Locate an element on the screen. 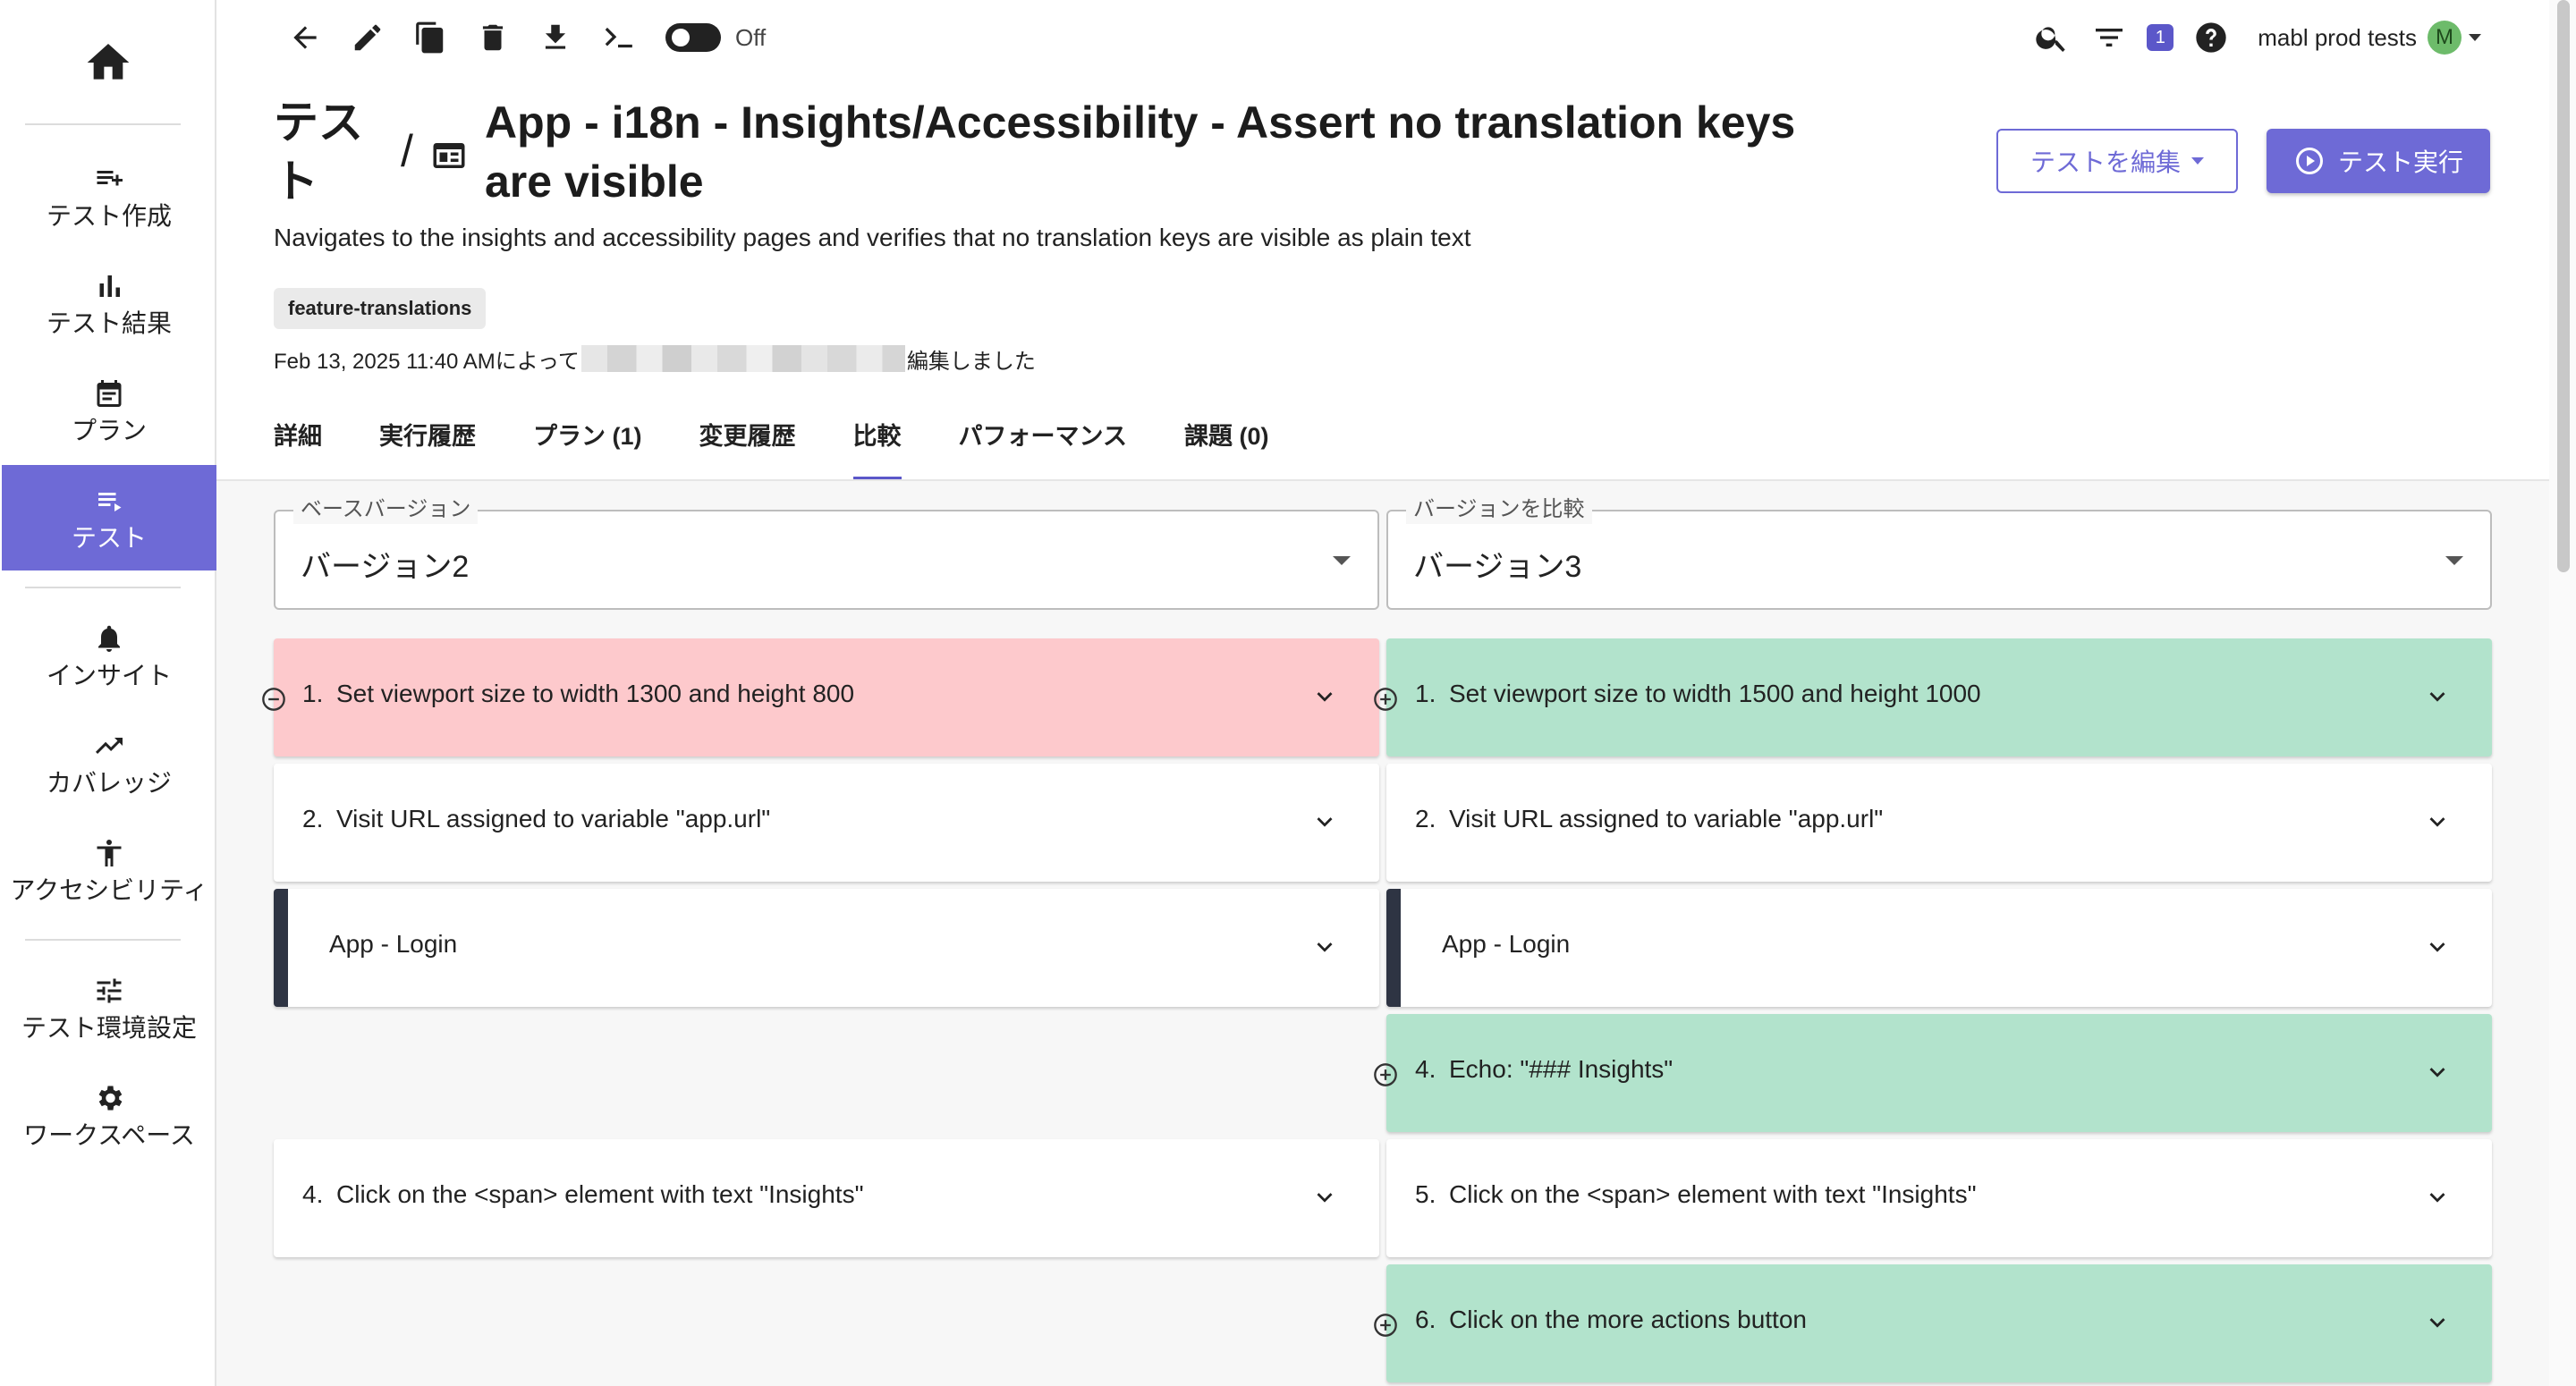 The width and height of the screenshot is (2576, 1386). arrow-back-icon is located at coordinates (305, 37).